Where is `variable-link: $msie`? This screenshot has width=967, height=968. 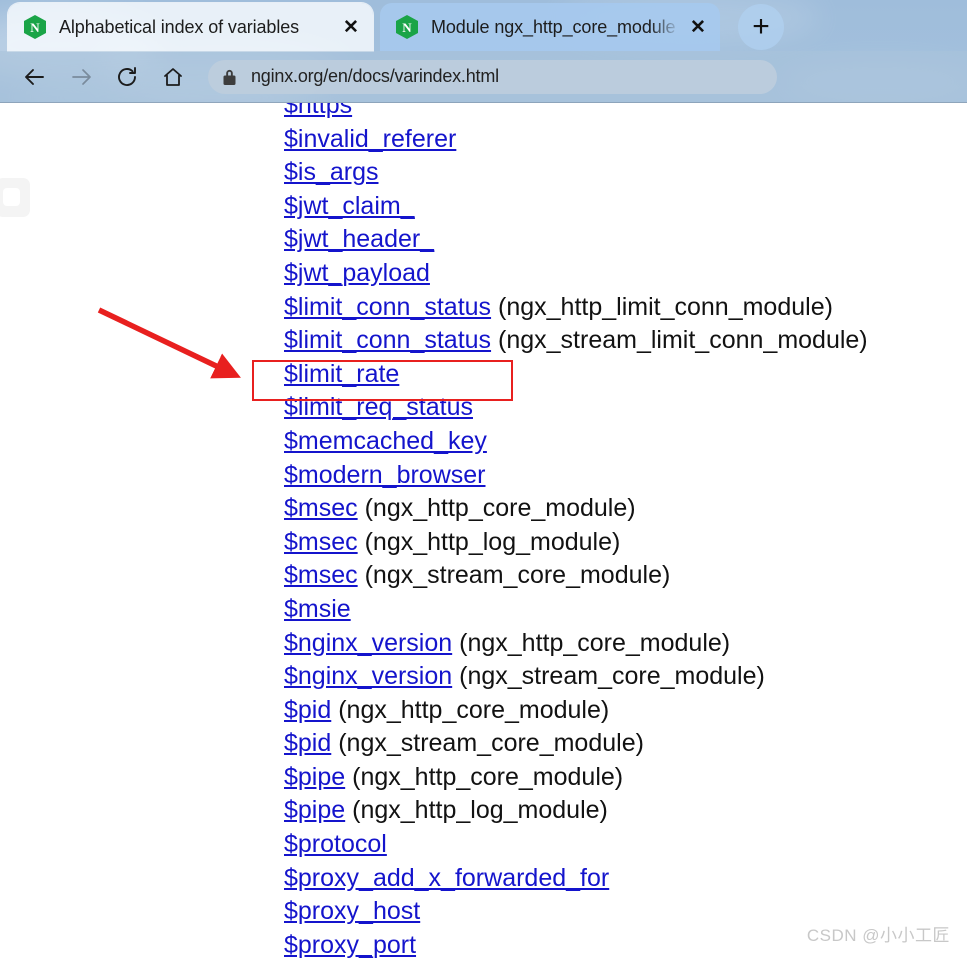
variable-link: $msie is located at coordinates (317, 609).